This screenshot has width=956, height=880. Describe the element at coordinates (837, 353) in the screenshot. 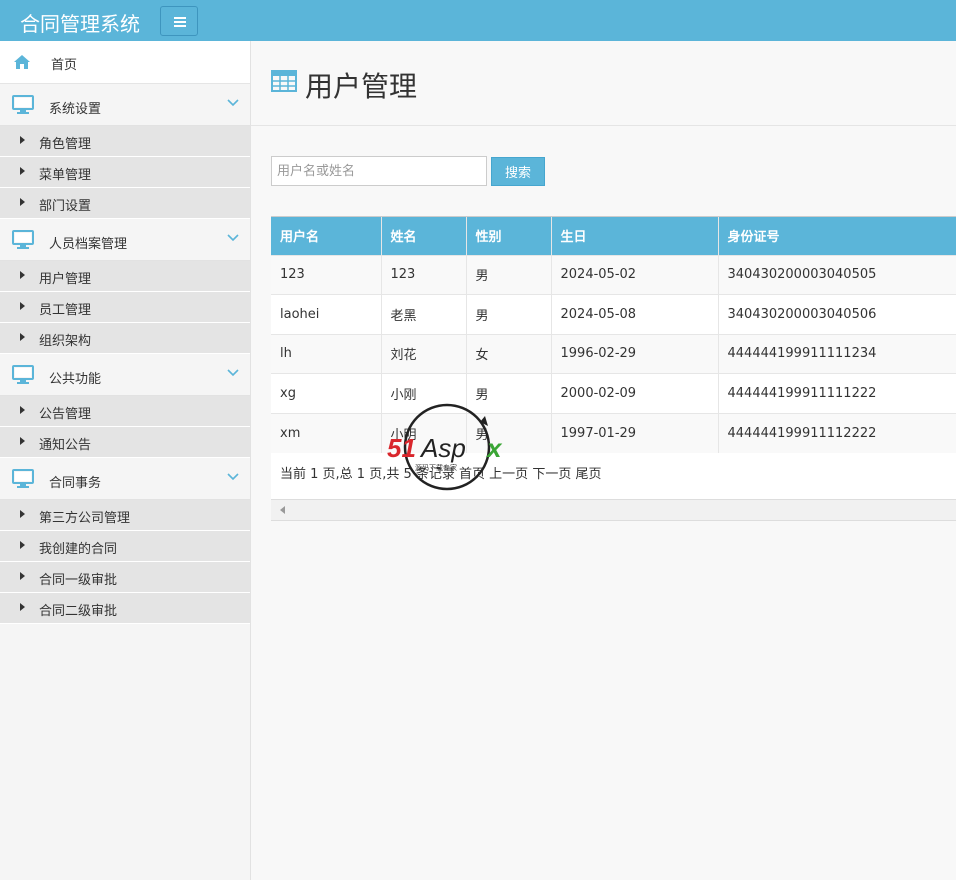

I see `table-cell: 444444199911111234` at that location.